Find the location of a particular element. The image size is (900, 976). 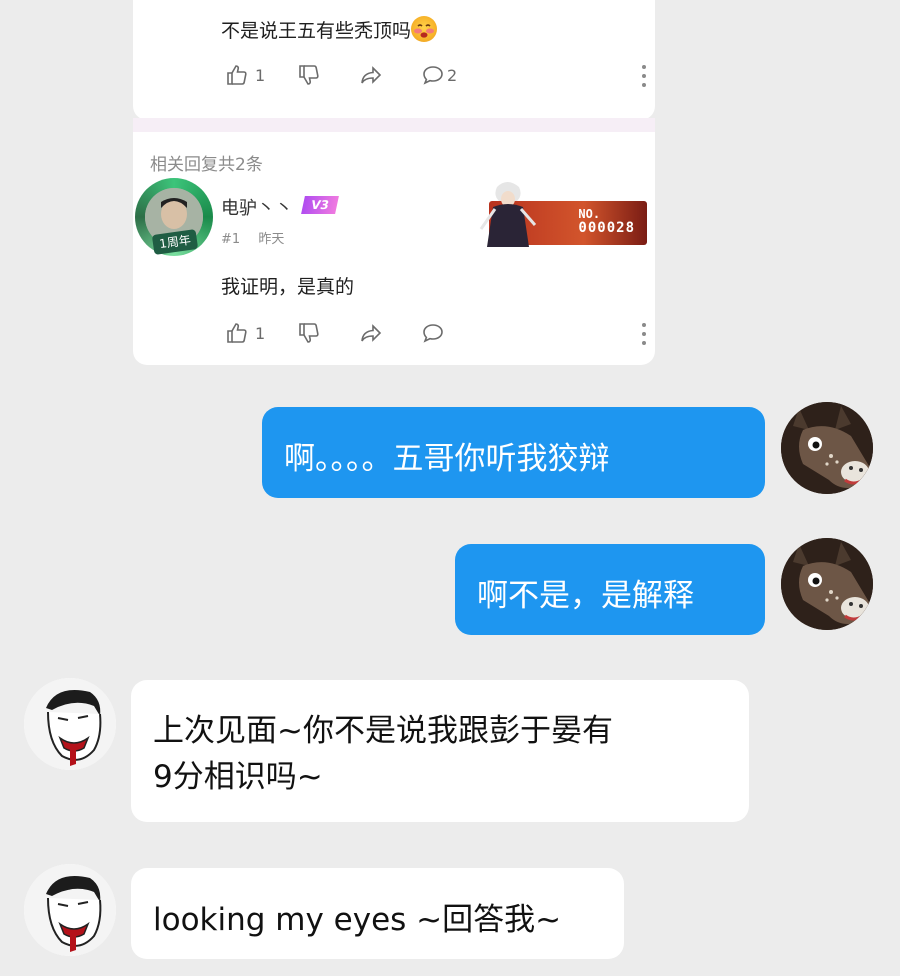

chat-message-outgoing: 啊不是，是解释 is located at coordinates (610, 589).